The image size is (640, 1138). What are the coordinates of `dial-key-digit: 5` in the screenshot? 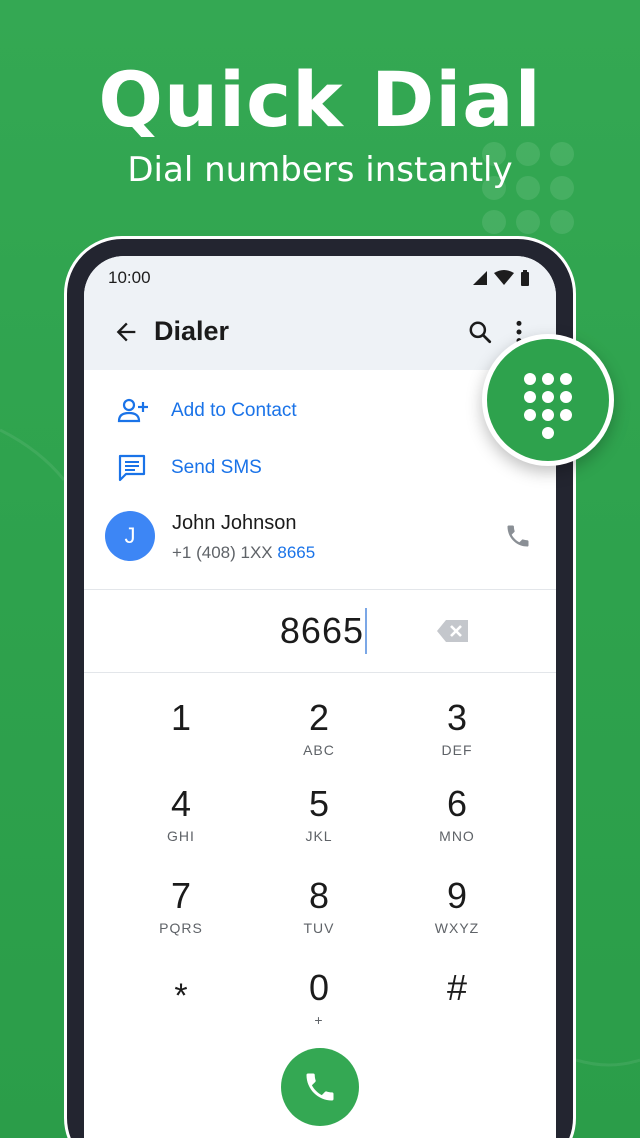 It's located at (319, 803).